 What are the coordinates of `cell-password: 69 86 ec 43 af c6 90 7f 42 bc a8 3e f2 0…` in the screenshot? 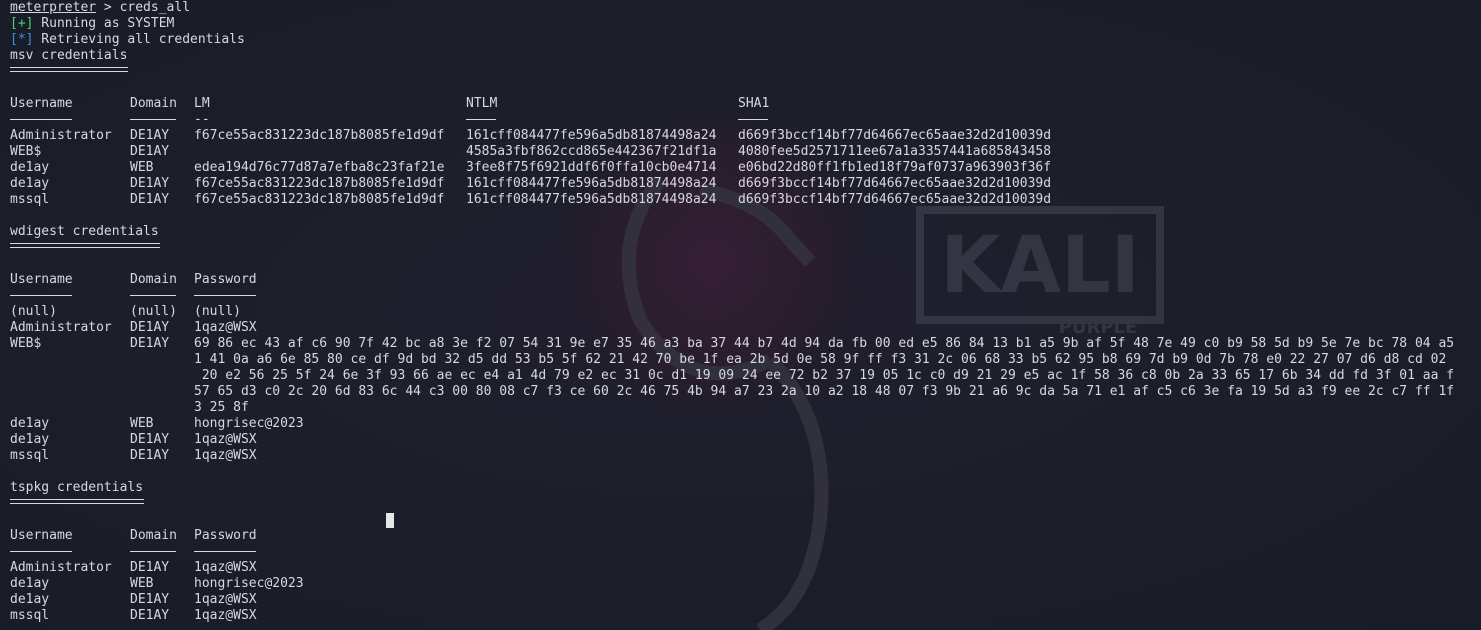 It's located at (824, 343).